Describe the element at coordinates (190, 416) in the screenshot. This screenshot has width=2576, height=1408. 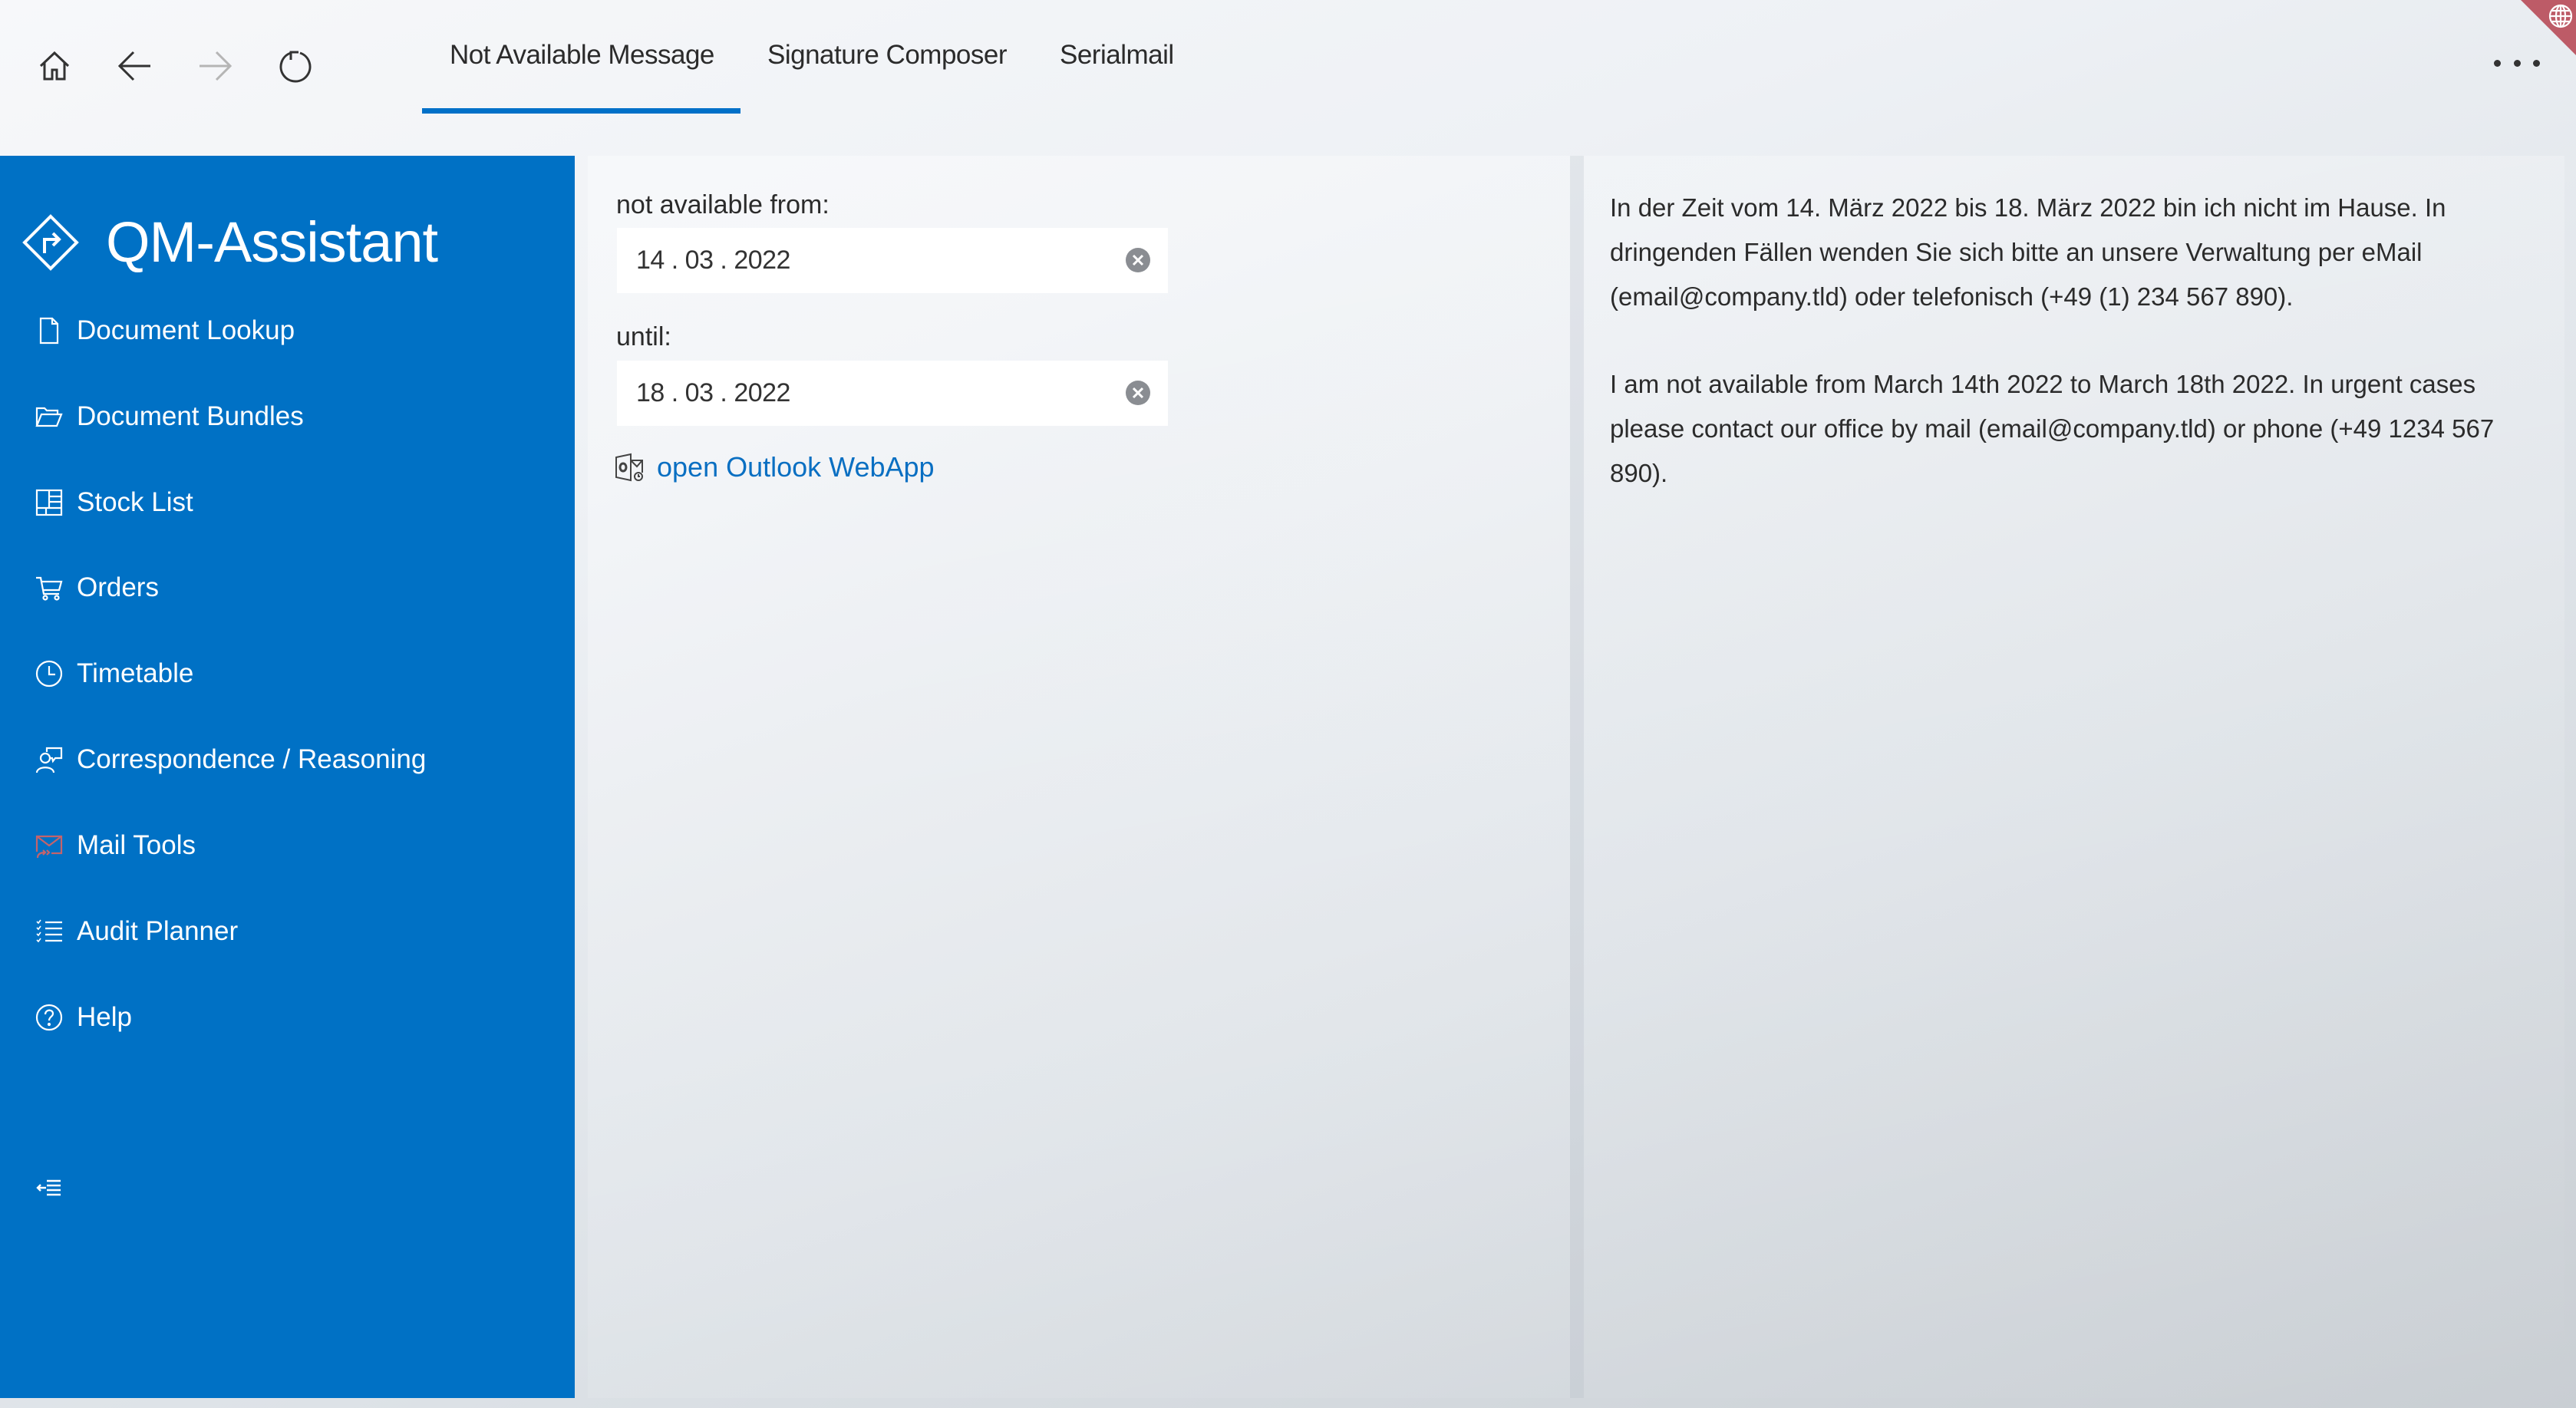
I see `sidebar-item-label: Document Bundles` at that location.